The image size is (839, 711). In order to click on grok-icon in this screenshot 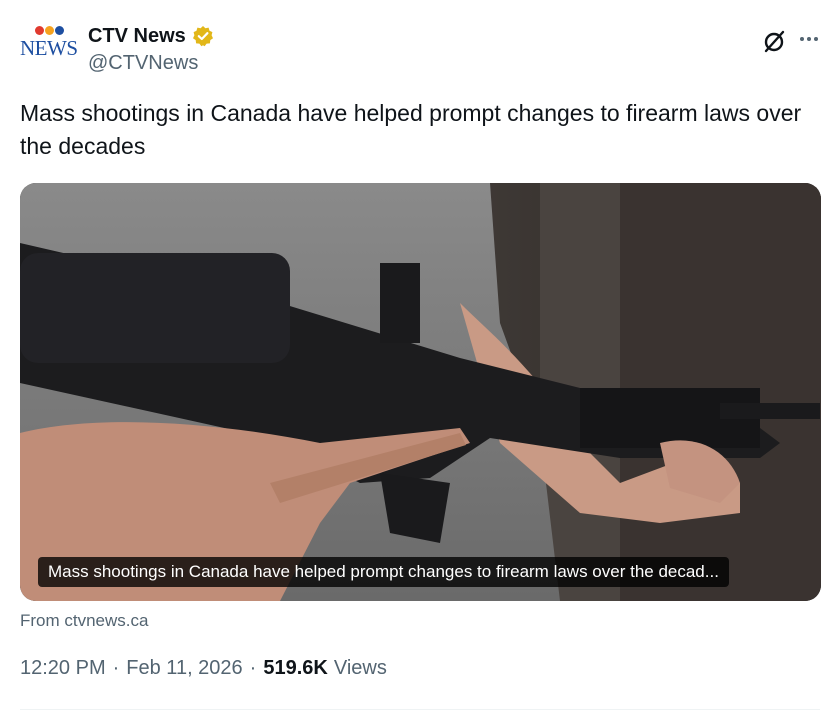, I will do `click(775, 41)`.